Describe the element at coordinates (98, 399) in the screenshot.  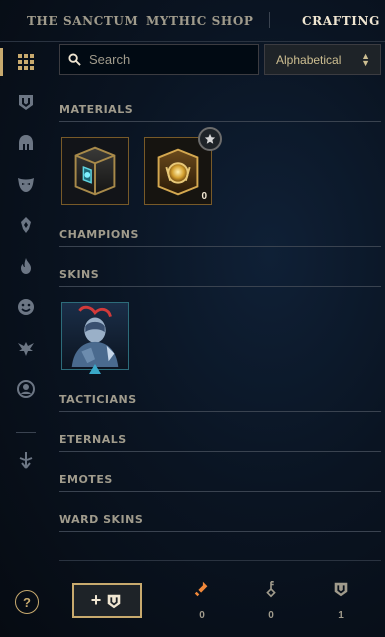
I see `section-title-tacticians: TACTICIANS` at that location.